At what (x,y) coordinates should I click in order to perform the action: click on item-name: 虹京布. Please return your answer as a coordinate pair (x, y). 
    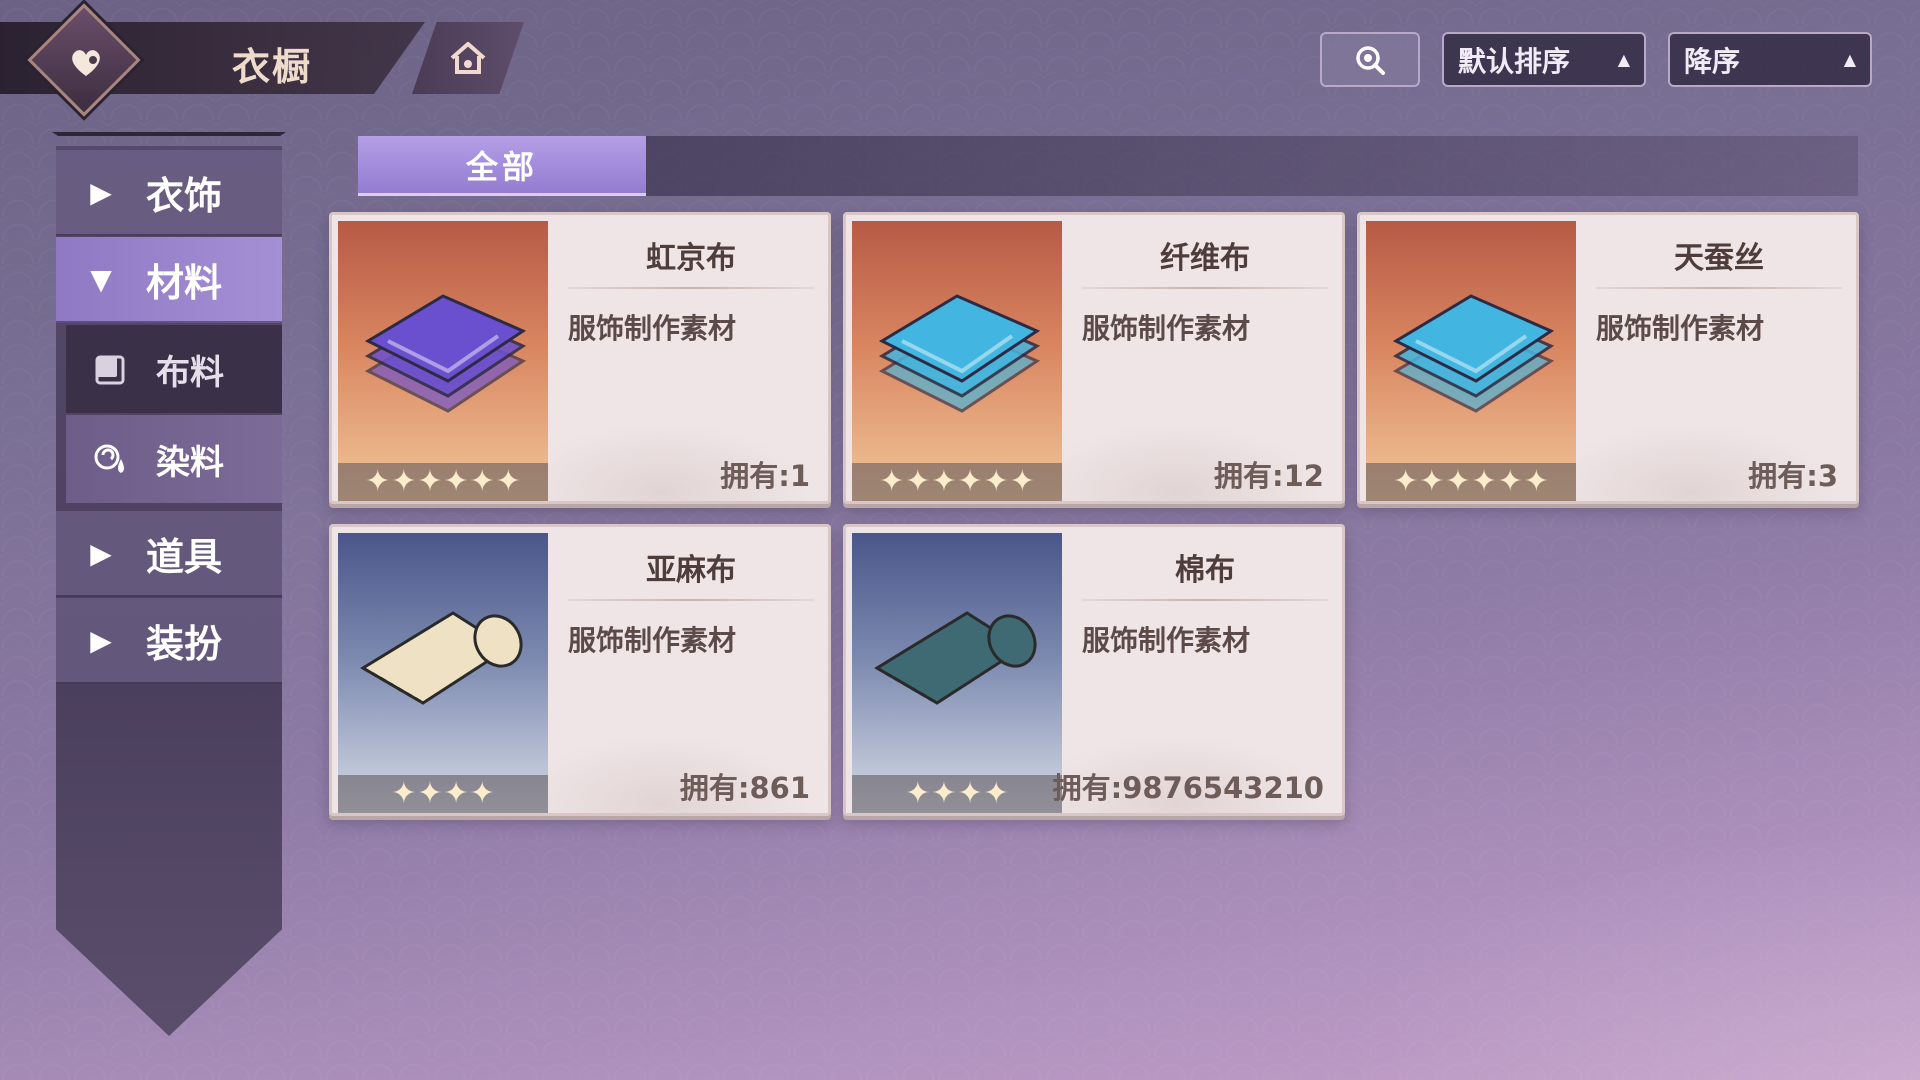
    Looking at the image, I should click on (691, 258).